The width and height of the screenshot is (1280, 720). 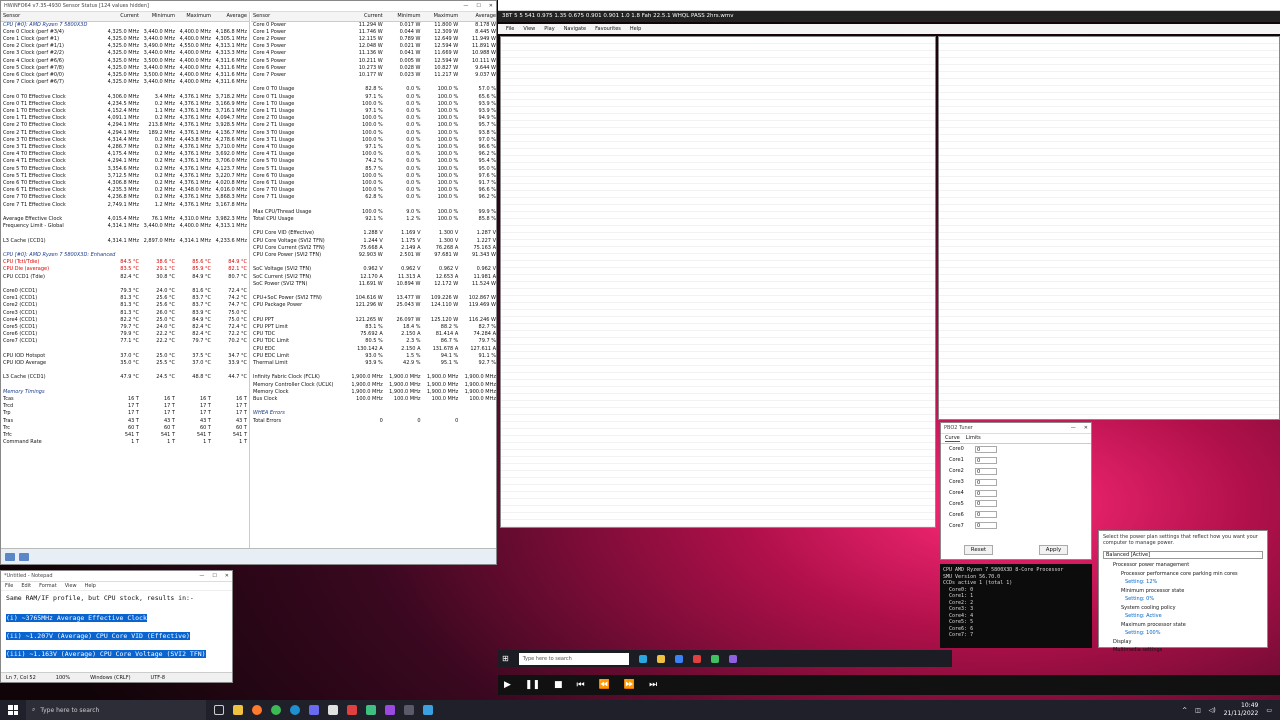 What do you see at coordinates (581, 685) in the screenshot?
I see `previous-icon: ⏮` at bounding box center [581, 685].